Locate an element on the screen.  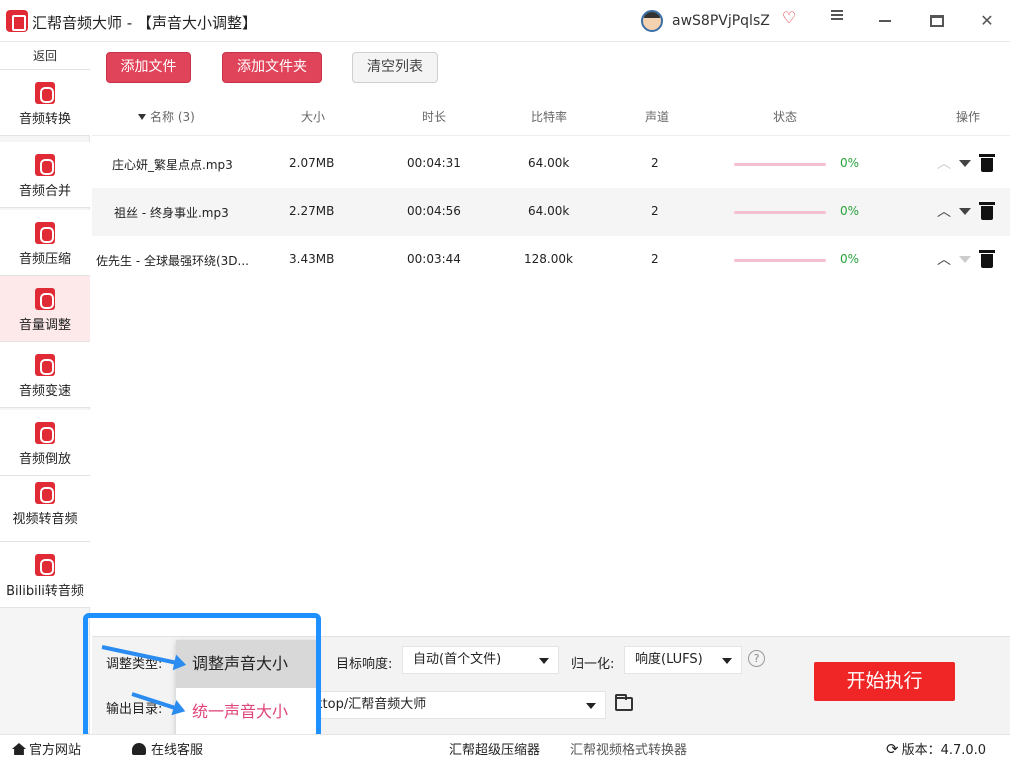
file-size: 2.27MB is located at coordinates (312, 211).